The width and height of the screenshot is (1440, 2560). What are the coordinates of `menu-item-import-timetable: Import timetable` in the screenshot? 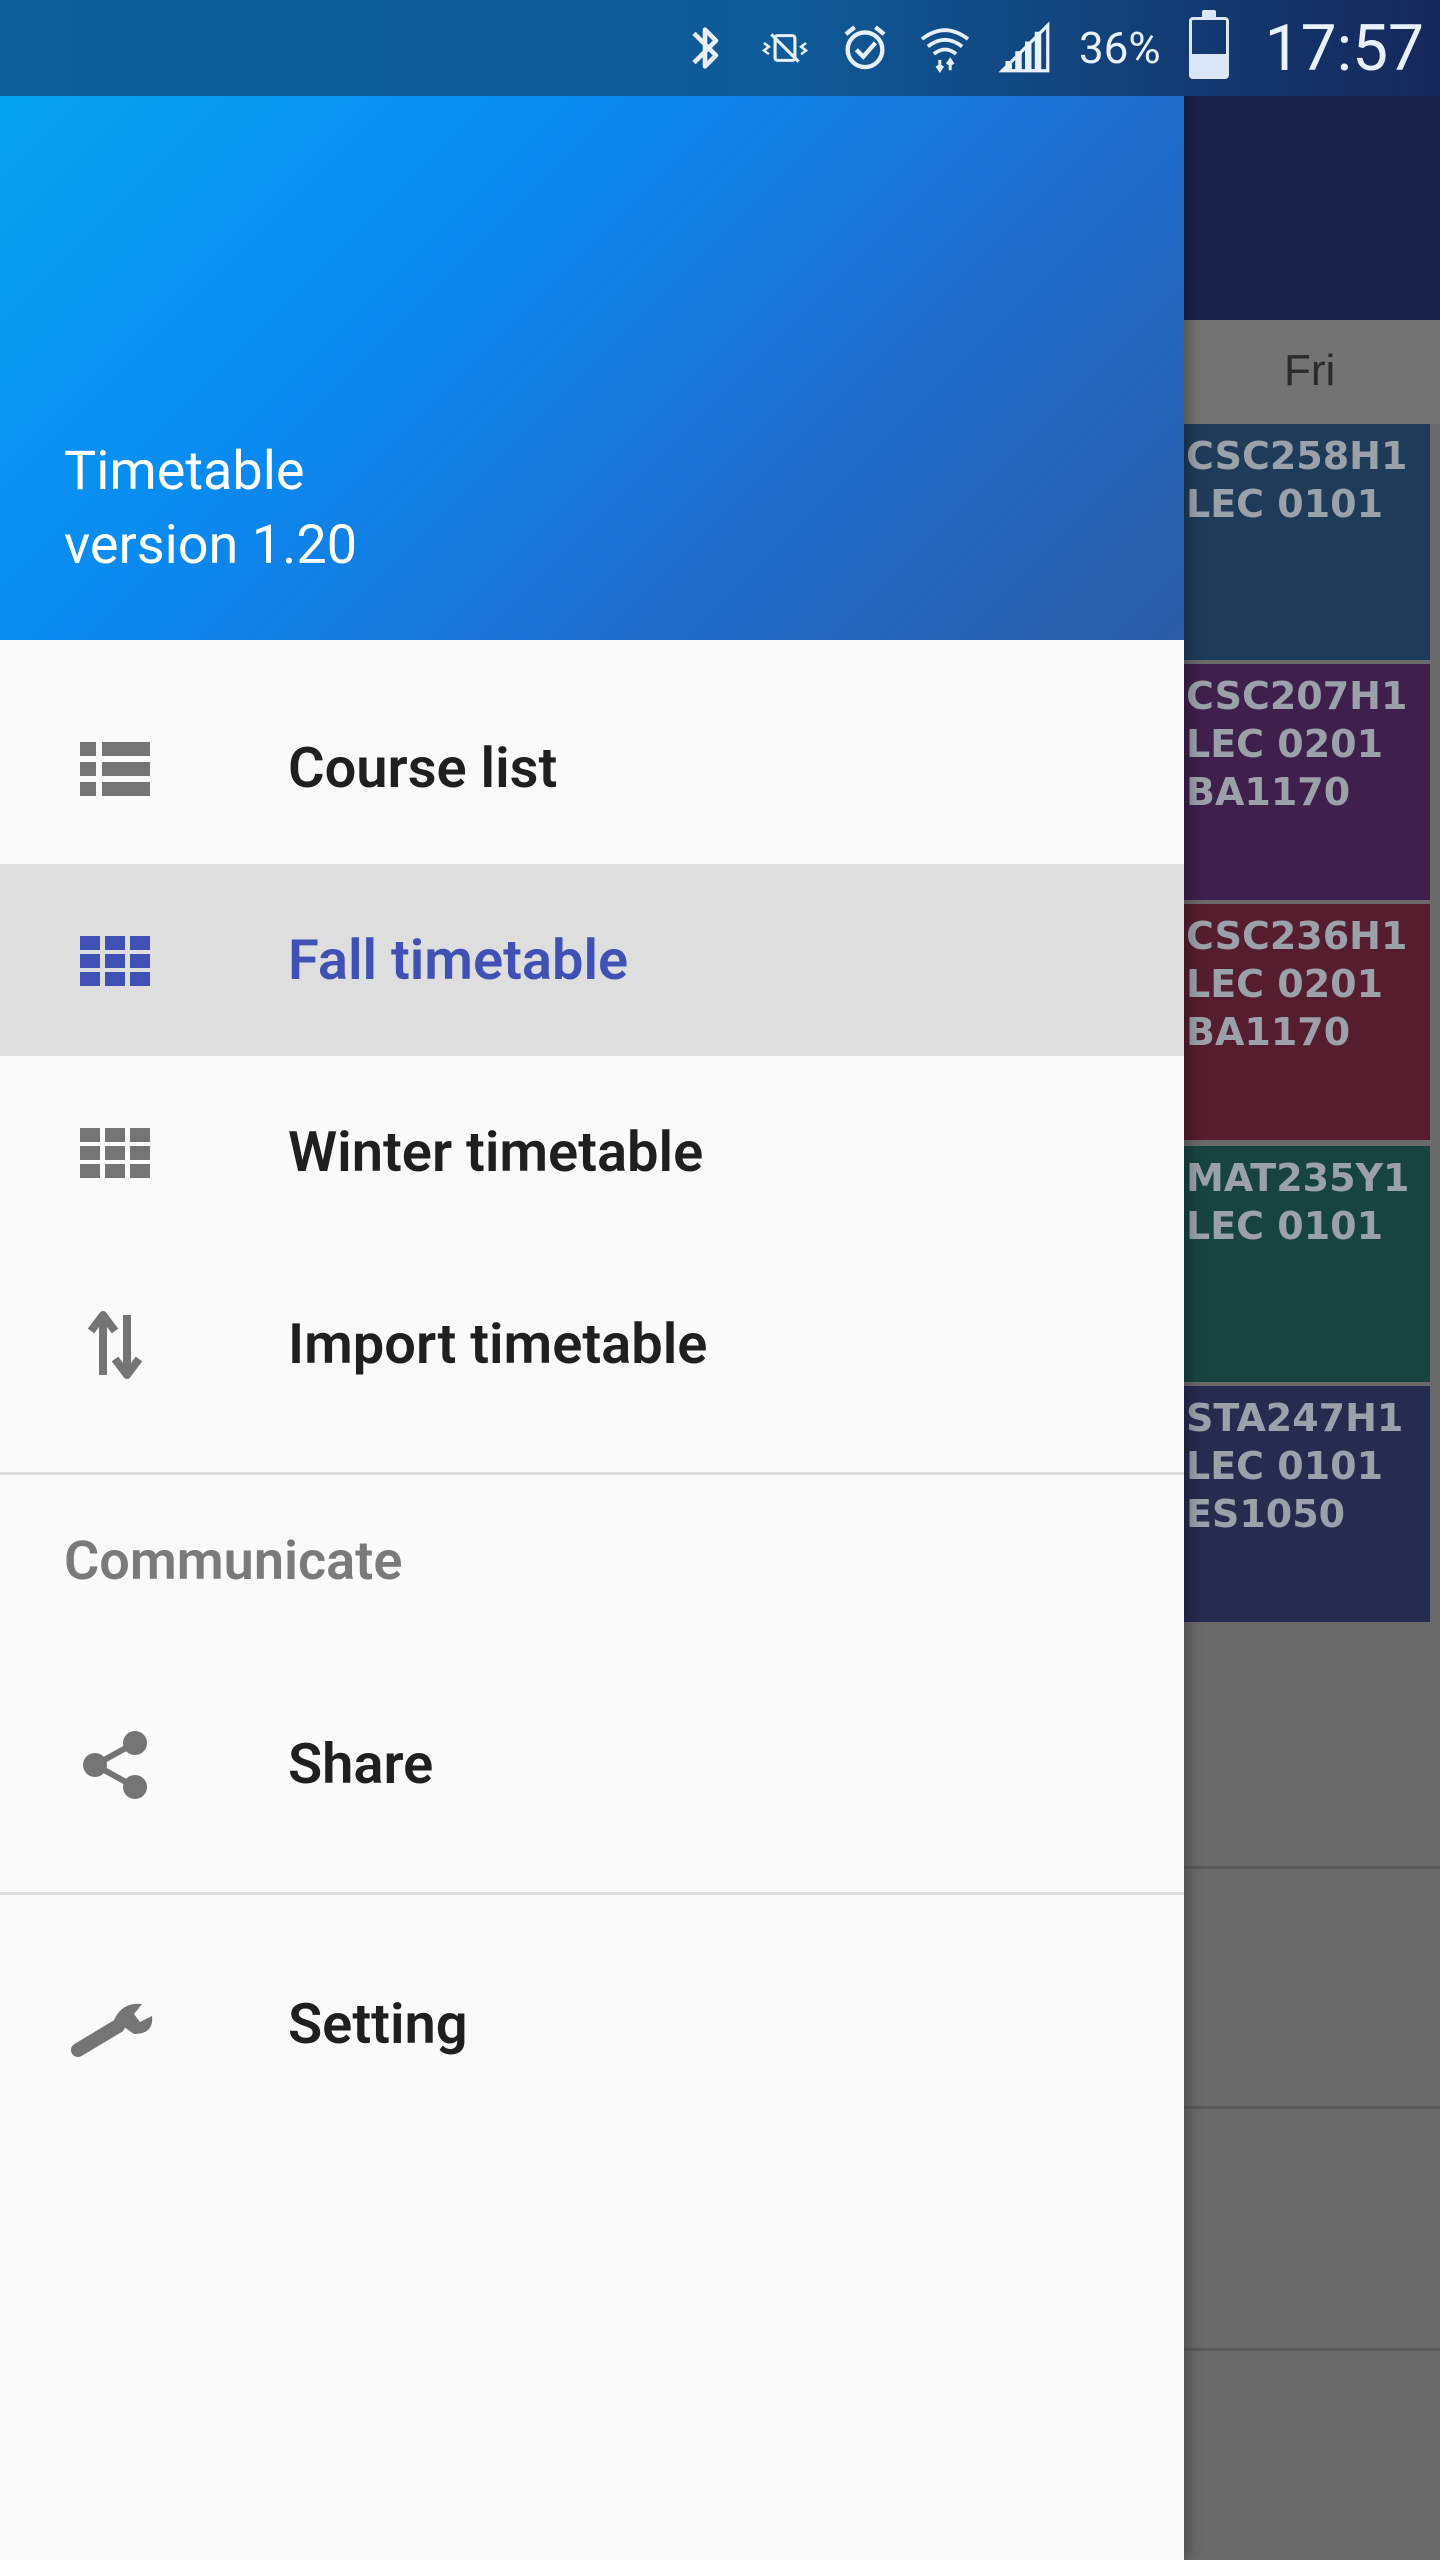 It's located at (592, 1344).